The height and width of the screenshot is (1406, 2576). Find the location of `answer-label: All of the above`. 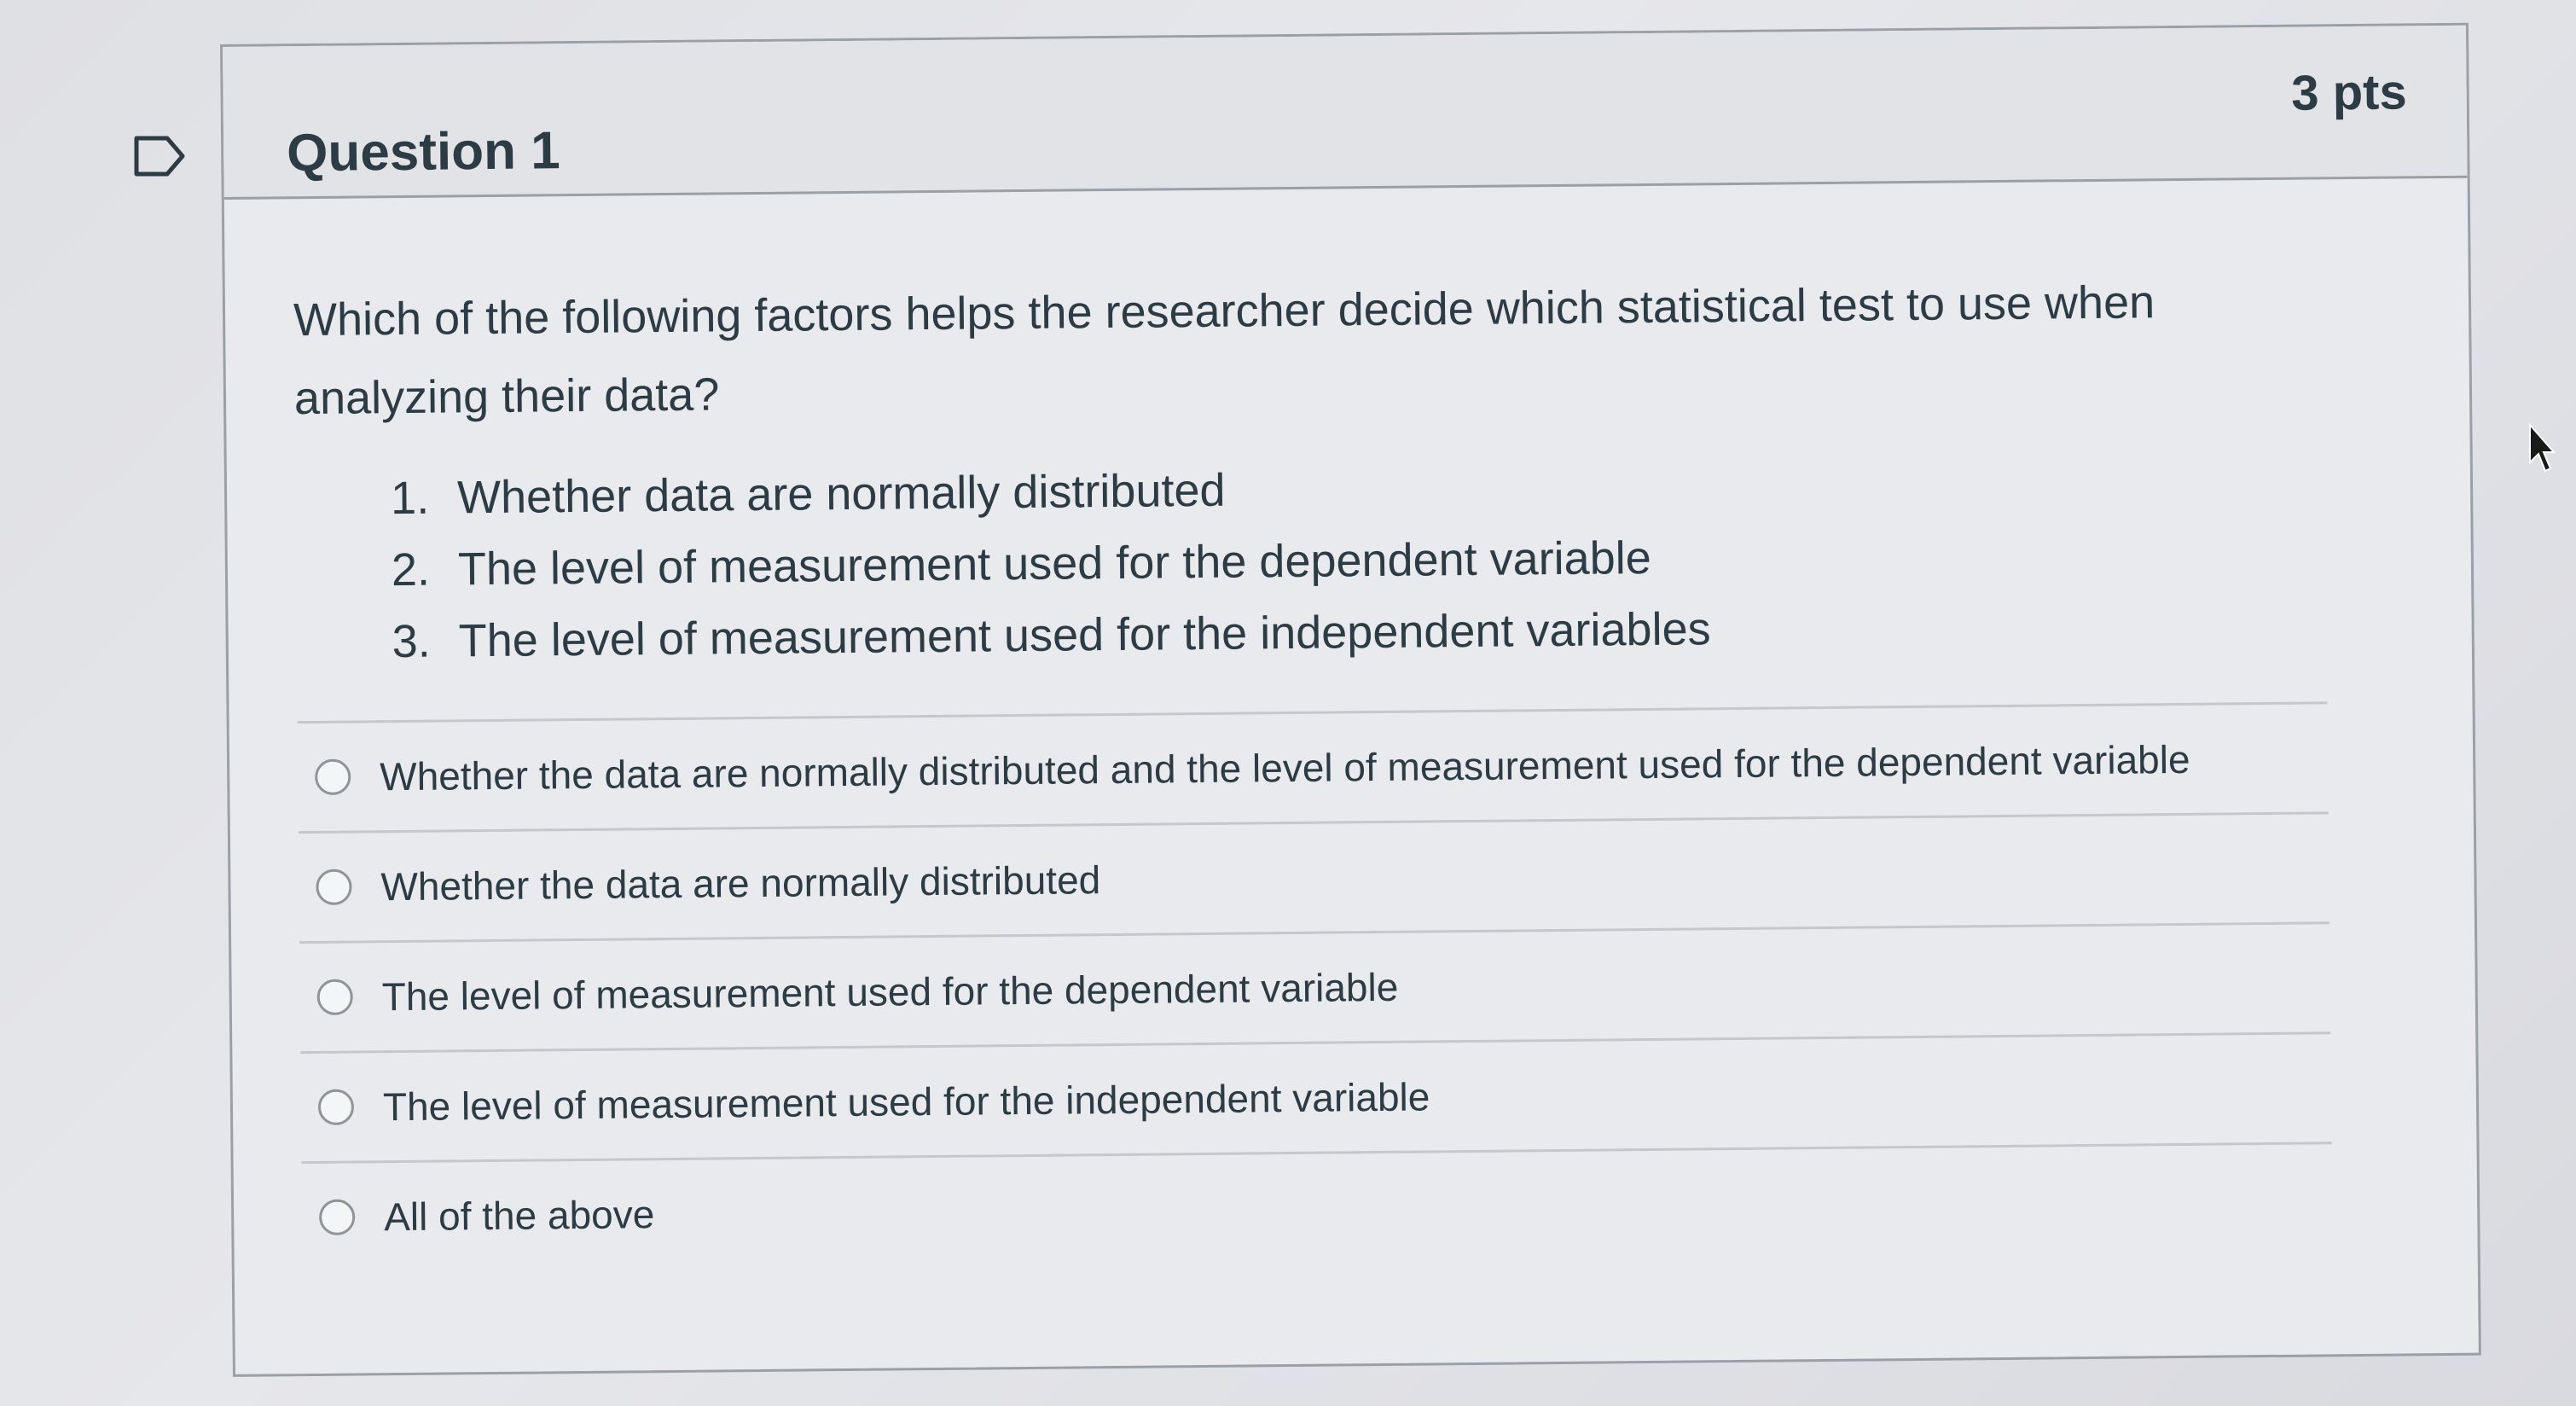

answer-label: All of the above is located at coordinates (519, 1216).